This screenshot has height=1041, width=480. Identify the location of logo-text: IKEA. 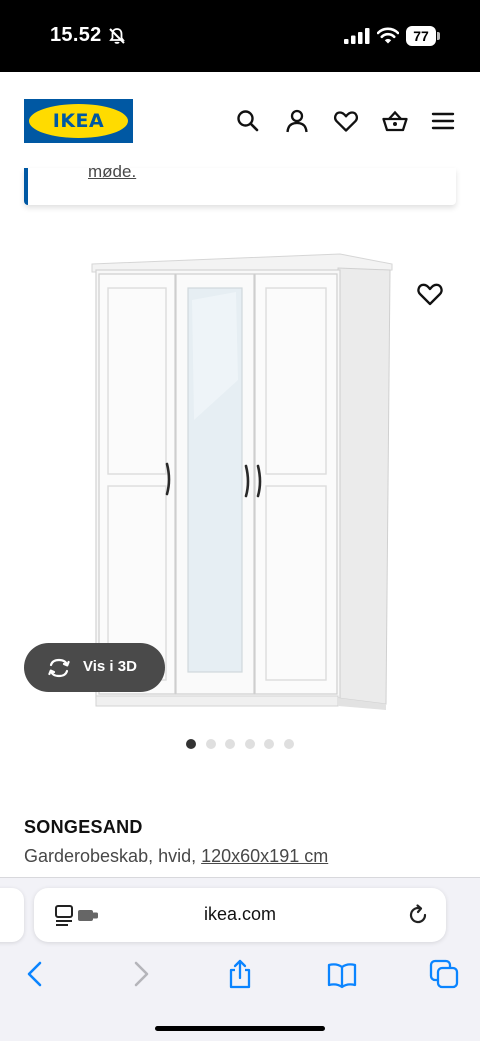
(78, 121).